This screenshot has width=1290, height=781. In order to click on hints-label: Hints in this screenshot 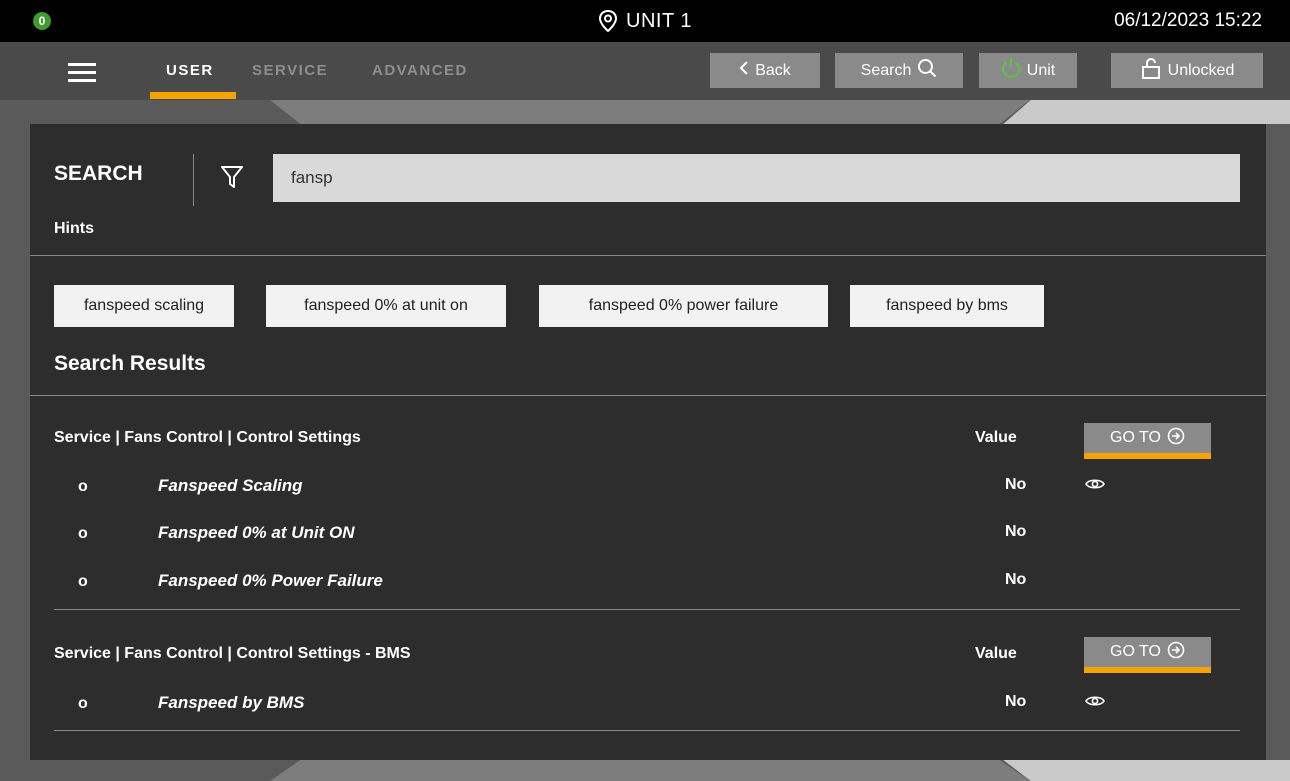, I will do `click(74, 228)`.